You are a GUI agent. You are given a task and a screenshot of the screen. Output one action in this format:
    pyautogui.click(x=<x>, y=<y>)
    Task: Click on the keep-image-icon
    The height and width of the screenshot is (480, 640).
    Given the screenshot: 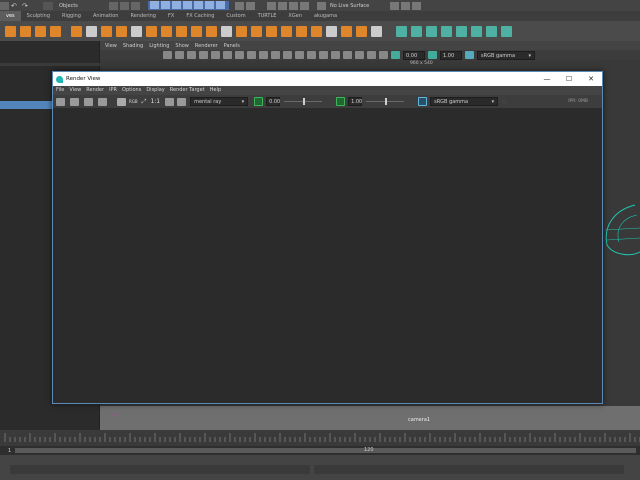 What is the action you would take?
    pyautogui.click(x=170, y=101)
    